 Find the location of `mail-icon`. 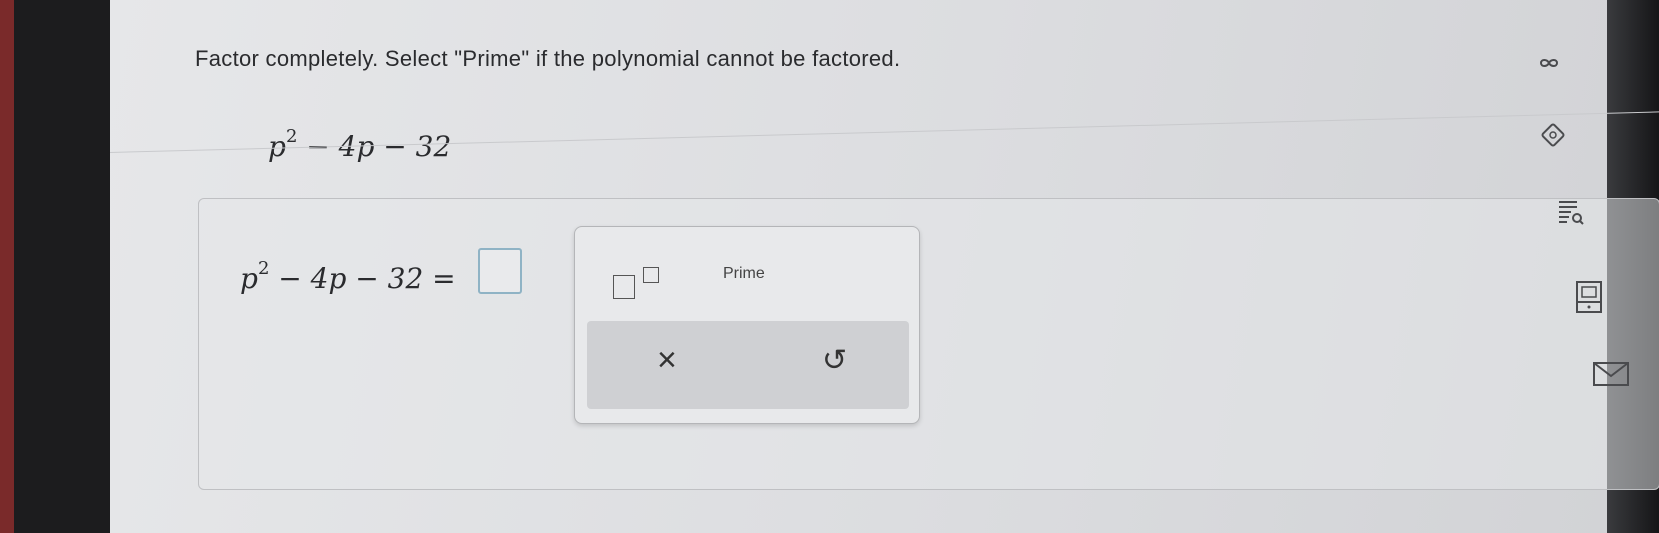

mail-icon is located at coordinates (1611, 377).